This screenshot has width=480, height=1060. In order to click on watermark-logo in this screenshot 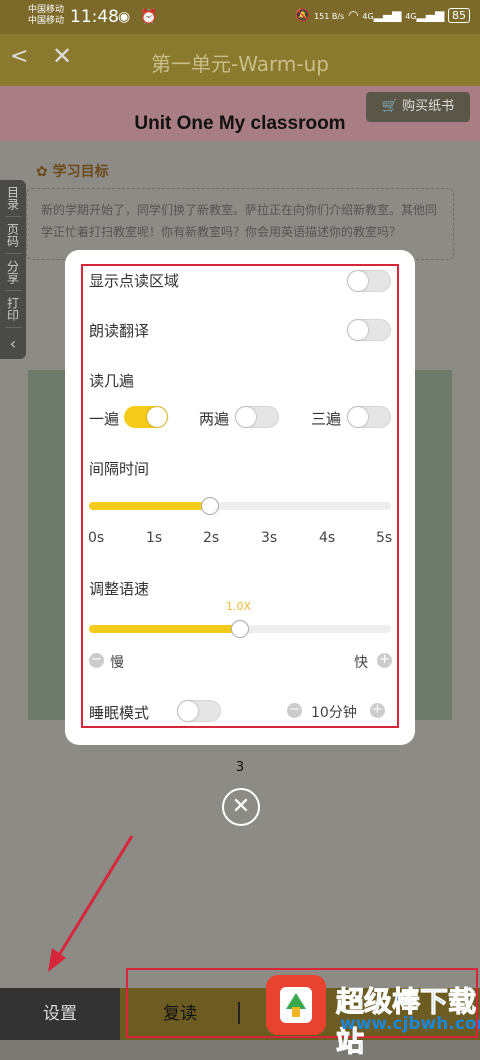, I will do `click(296, 1005)`.